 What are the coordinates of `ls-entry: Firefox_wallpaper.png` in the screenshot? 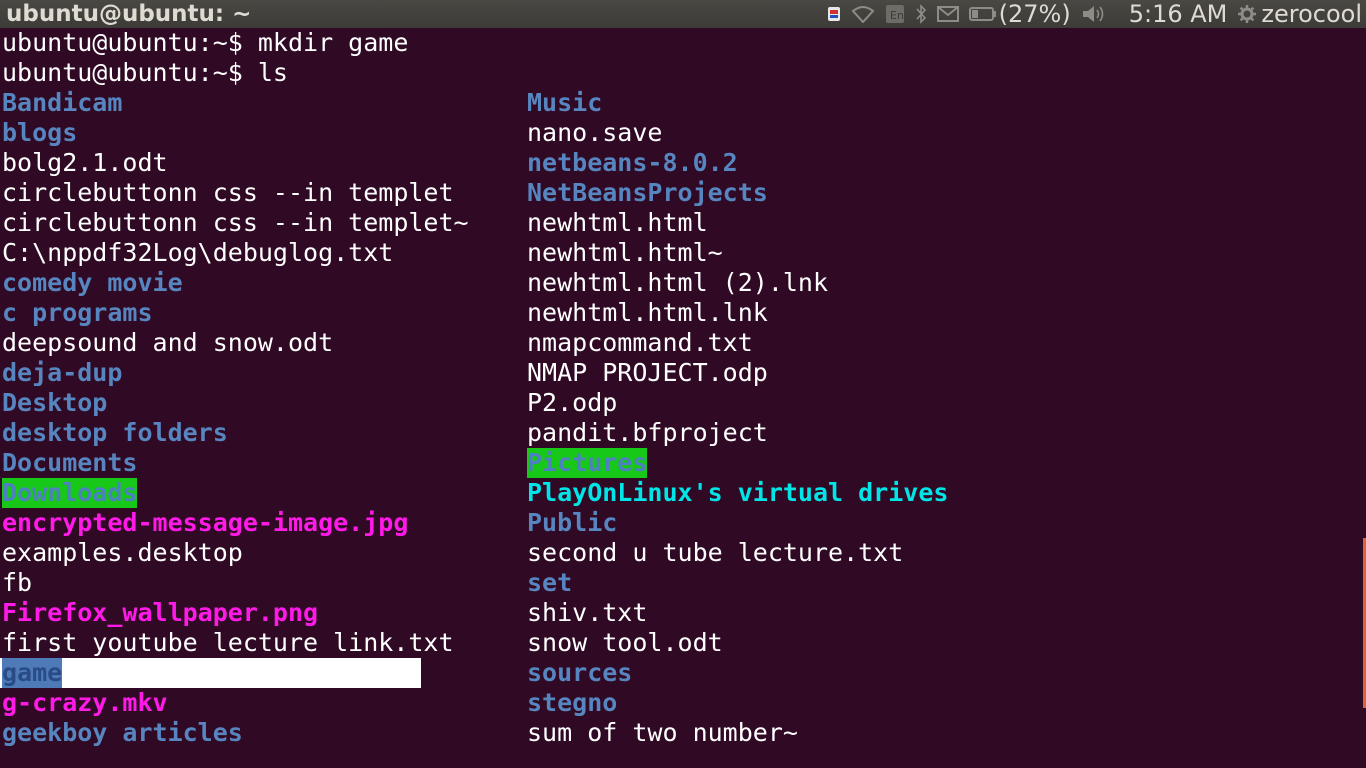 It's located at (160, 612).